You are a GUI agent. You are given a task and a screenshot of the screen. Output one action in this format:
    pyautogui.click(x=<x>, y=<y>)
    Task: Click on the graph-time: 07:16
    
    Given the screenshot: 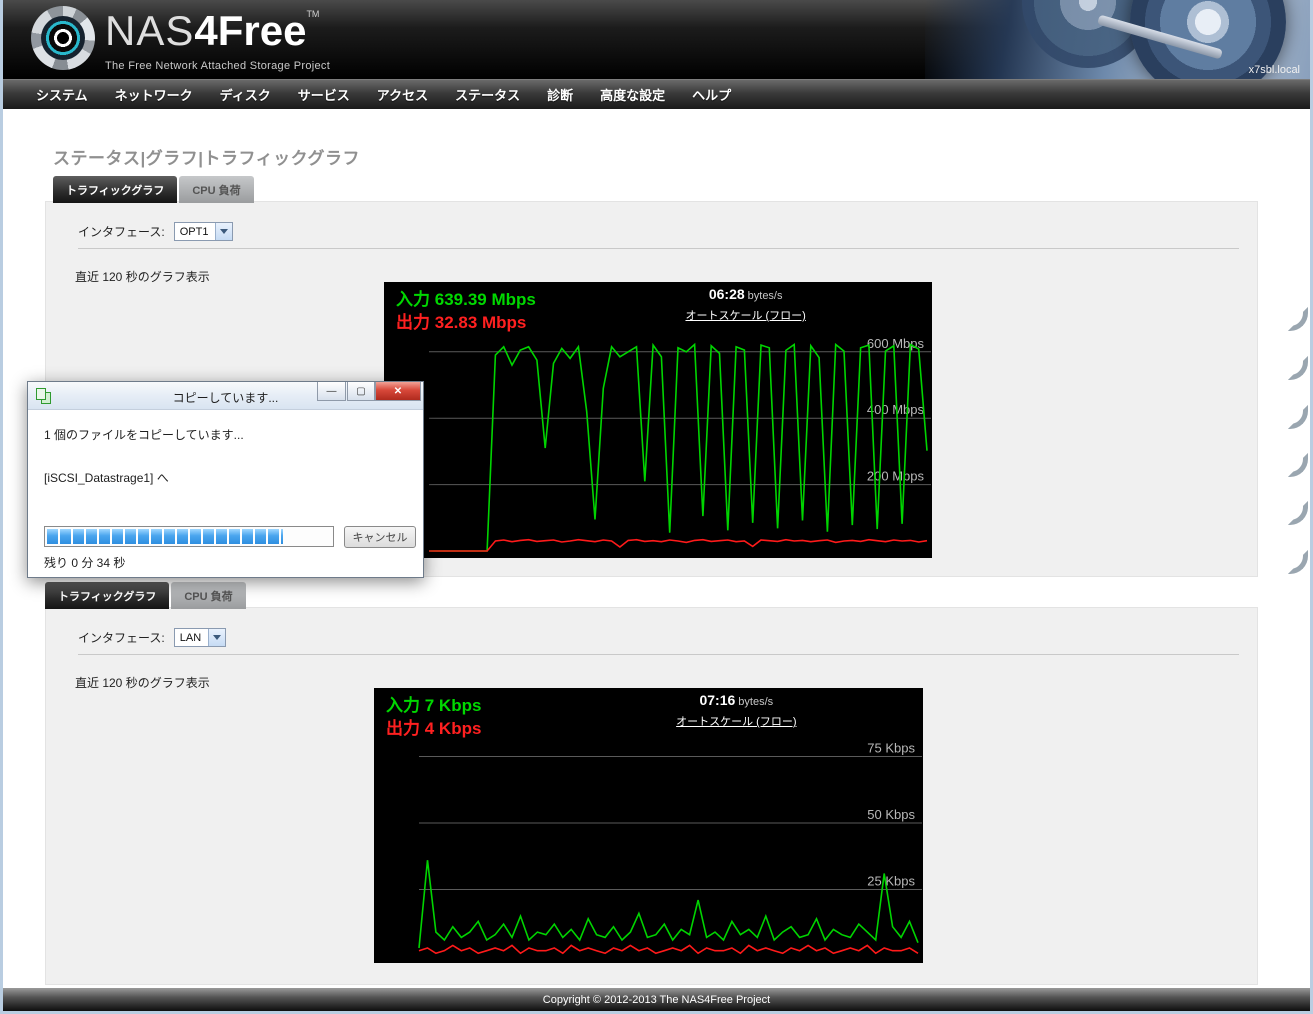 What is the action you would take?
    pyautogui.click(x=717, y=700)
    